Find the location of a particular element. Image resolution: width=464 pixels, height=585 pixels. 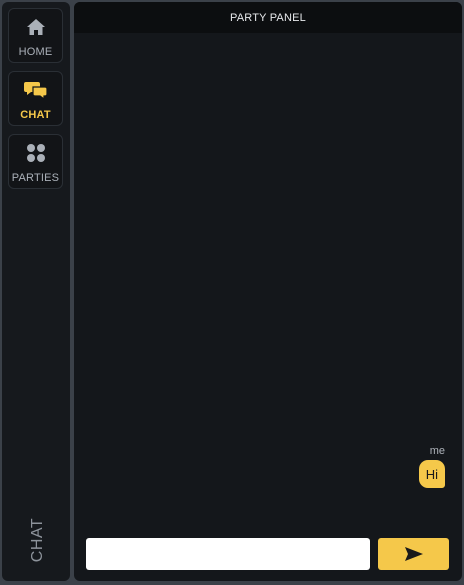

grid-icon is located at coordinates (35, 153).